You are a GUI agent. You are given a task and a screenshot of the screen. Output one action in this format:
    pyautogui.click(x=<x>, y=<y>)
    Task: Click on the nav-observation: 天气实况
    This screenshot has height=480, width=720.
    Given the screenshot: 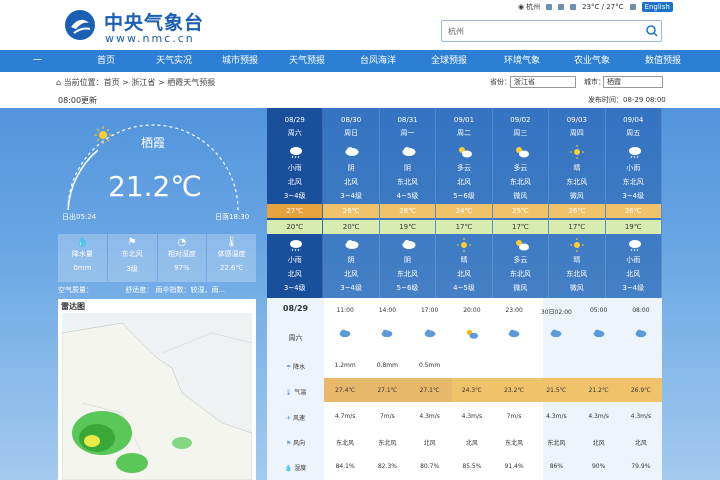 What is the action you would take?
    pyautogui.click(x=174, y=61)
    